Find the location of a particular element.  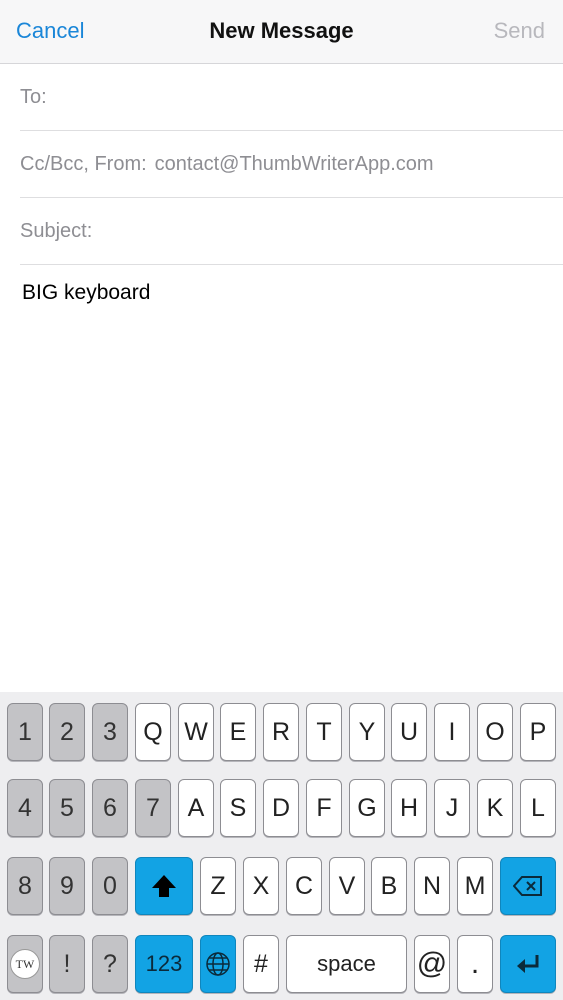

return-arrow-icon is located at coordinates (528, 964).